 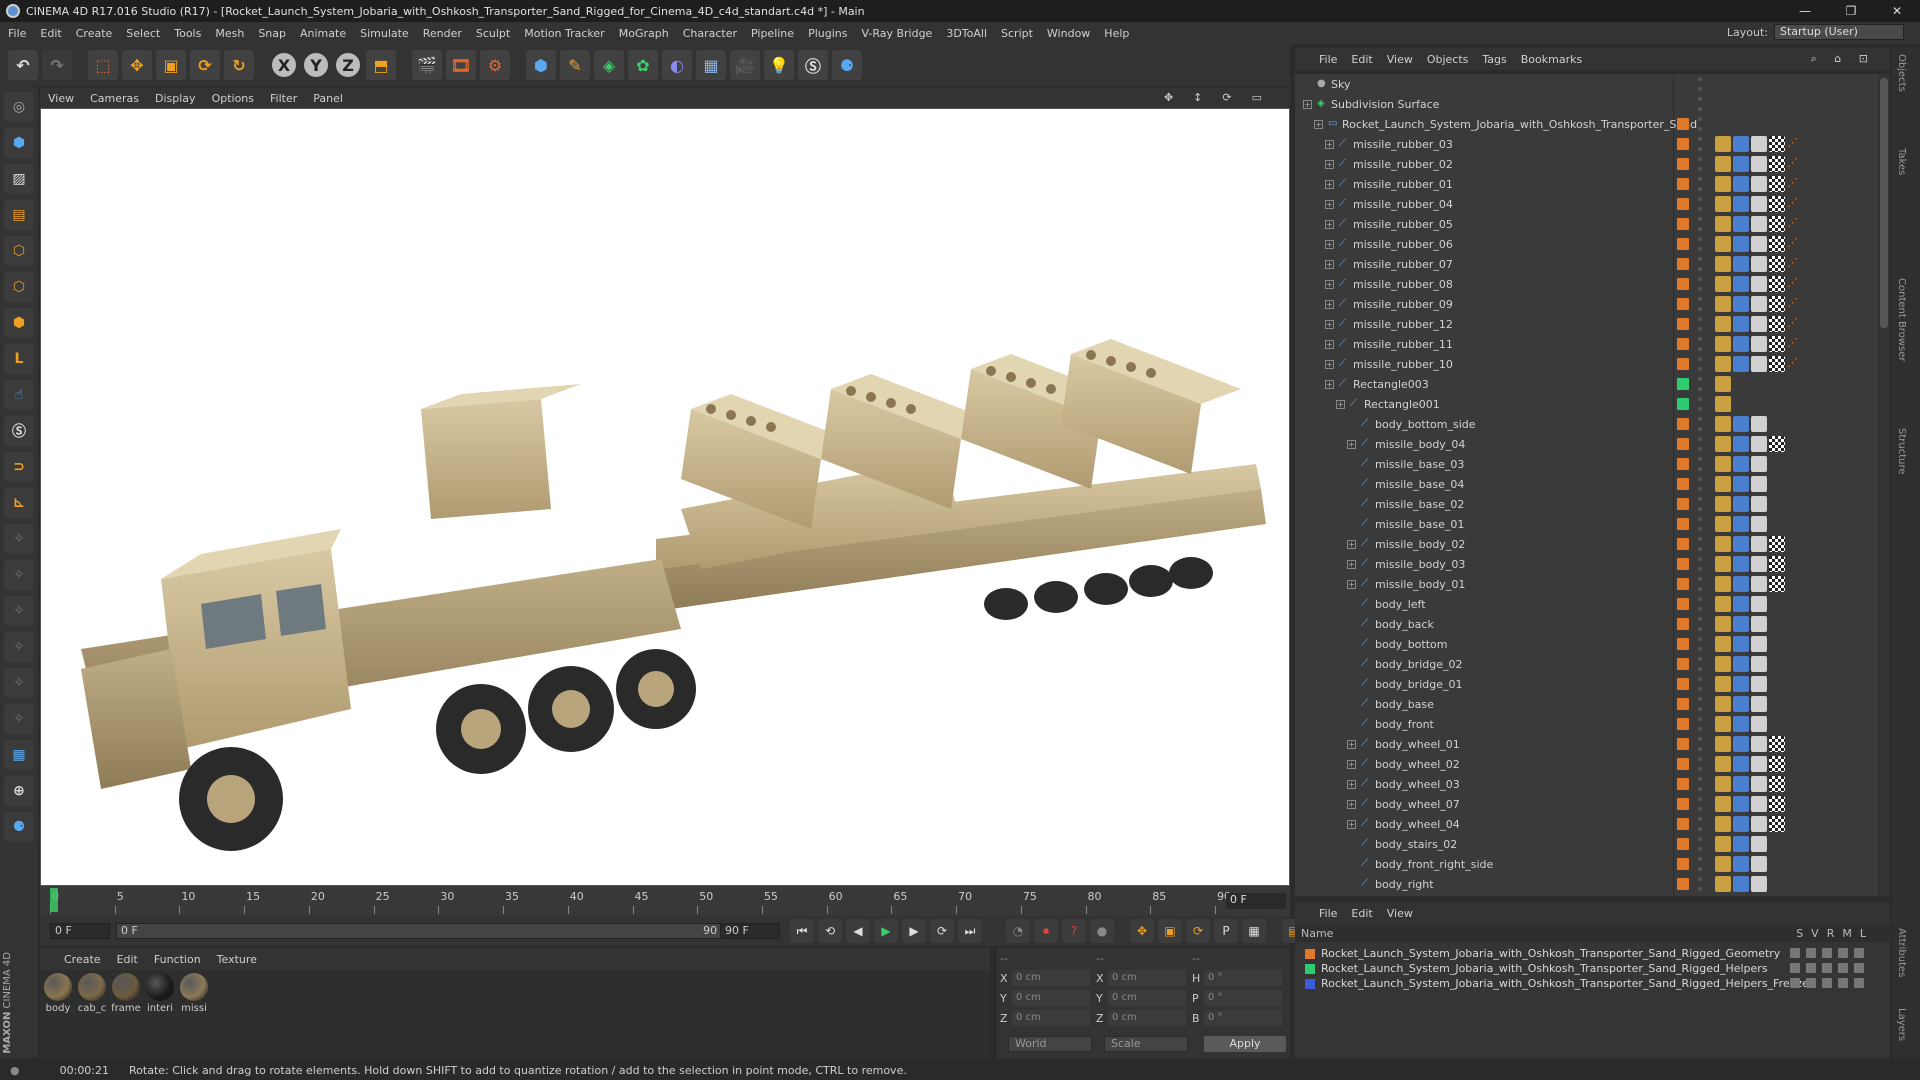 I want to click on mat-menu-edit: Edit, so click(x=127, y=959).